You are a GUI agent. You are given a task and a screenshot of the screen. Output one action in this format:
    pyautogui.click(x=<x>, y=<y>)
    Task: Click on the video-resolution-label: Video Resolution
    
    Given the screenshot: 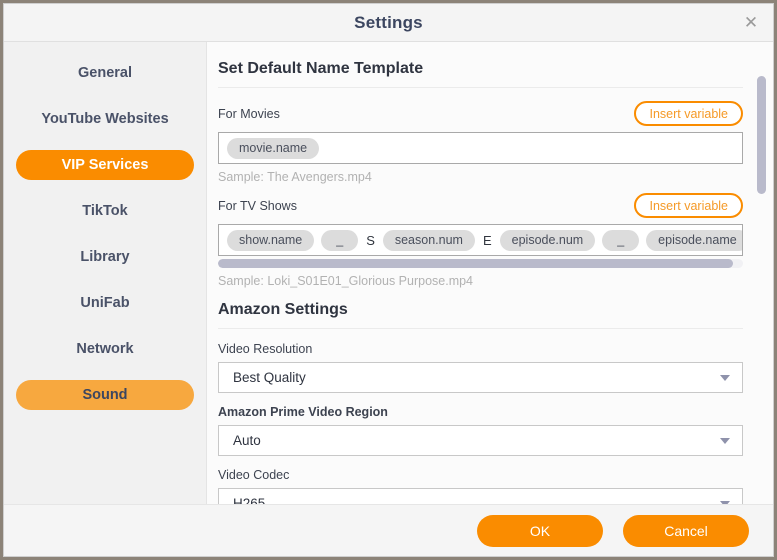 What is the action you would take?
    pyautogui.click(x=265, y=349)
    